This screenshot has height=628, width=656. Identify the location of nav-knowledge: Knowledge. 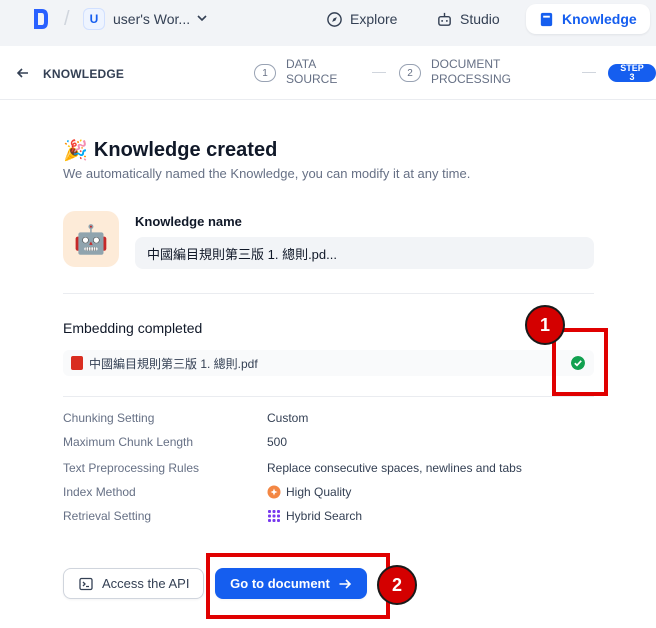
(588, 19).